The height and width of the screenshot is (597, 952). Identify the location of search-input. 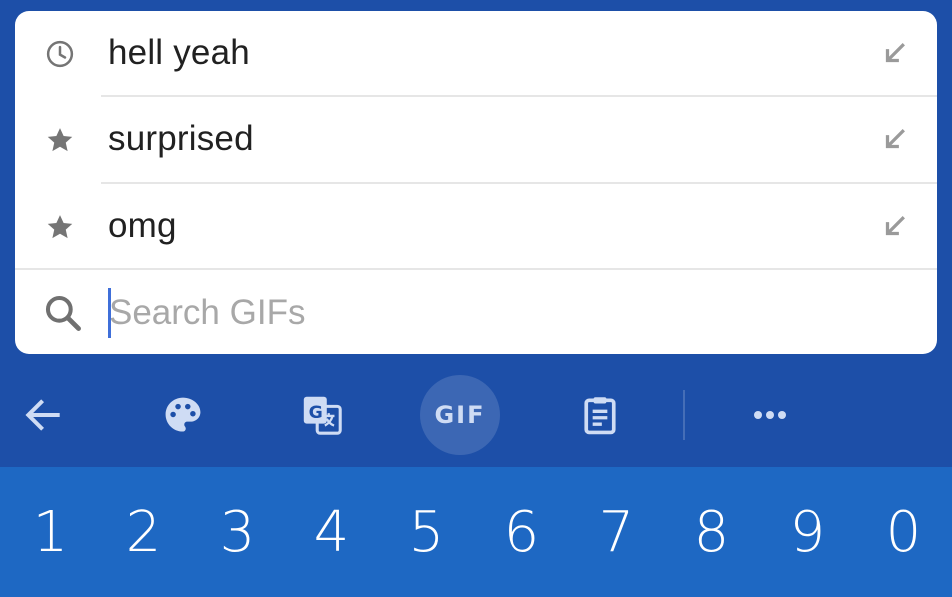
(488, 313).